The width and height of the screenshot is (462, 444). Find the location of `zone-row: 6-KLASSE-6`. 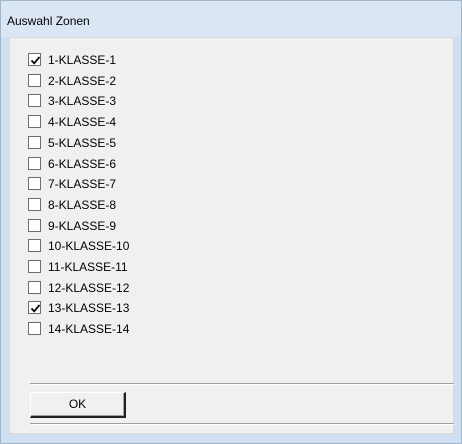

zone-row: 6-KLASSE-6 is located at coordinates (160, 164).